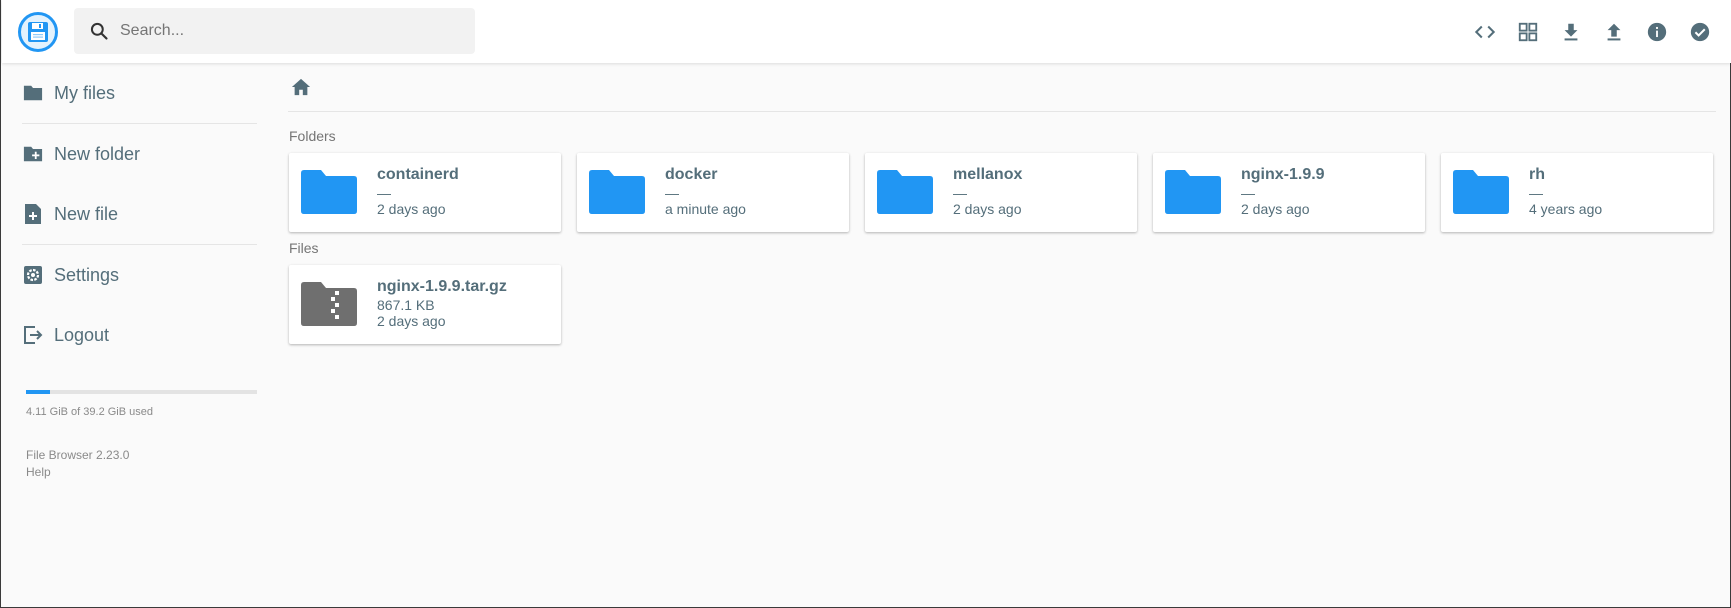 The width and height of the screenshot is (1731, 608). What do you see at coordinates (97, 153) in the screenshot?
I see `sidebar-item-label: New folder` at bounding box center [97, 153].